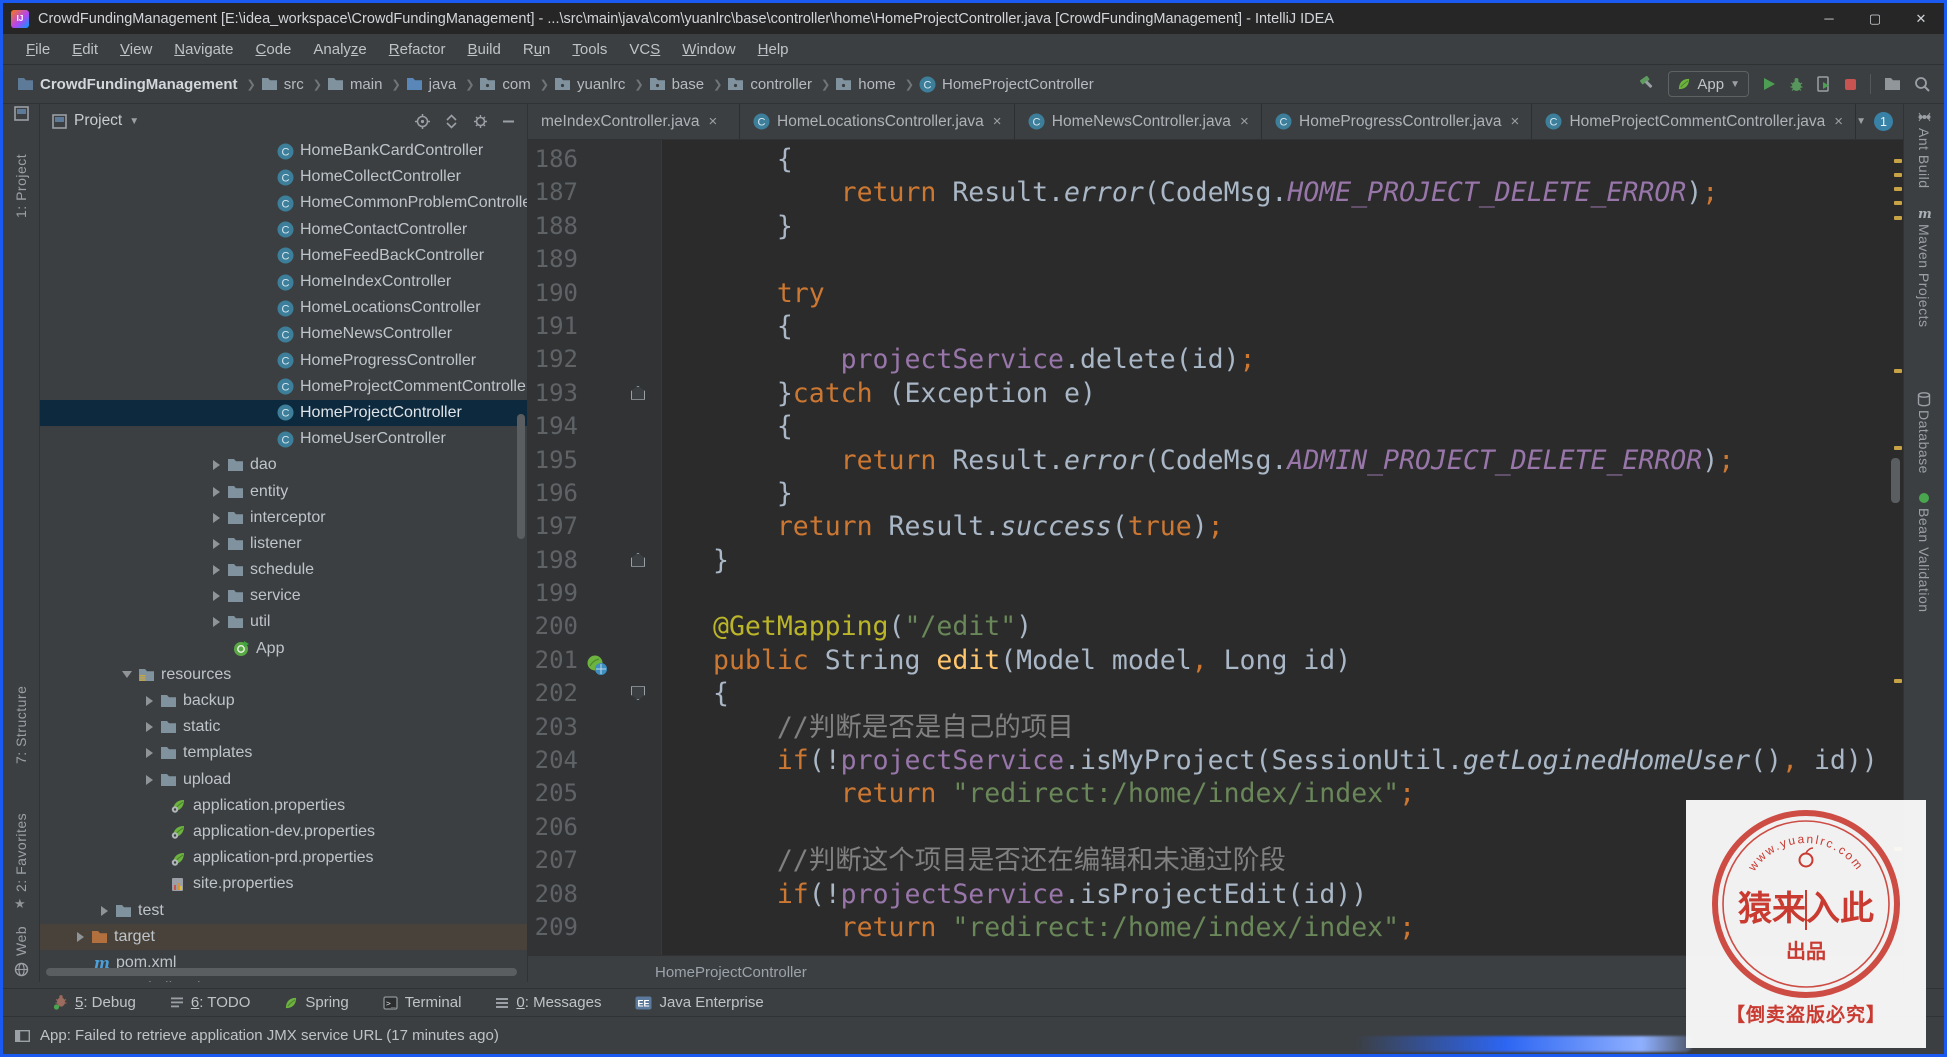 The width and height of the screenshot is (1947, 1057). Describe the element at coordinates (1875, 18) in the screenshot. I see `maximize-button: ▢` at that location.